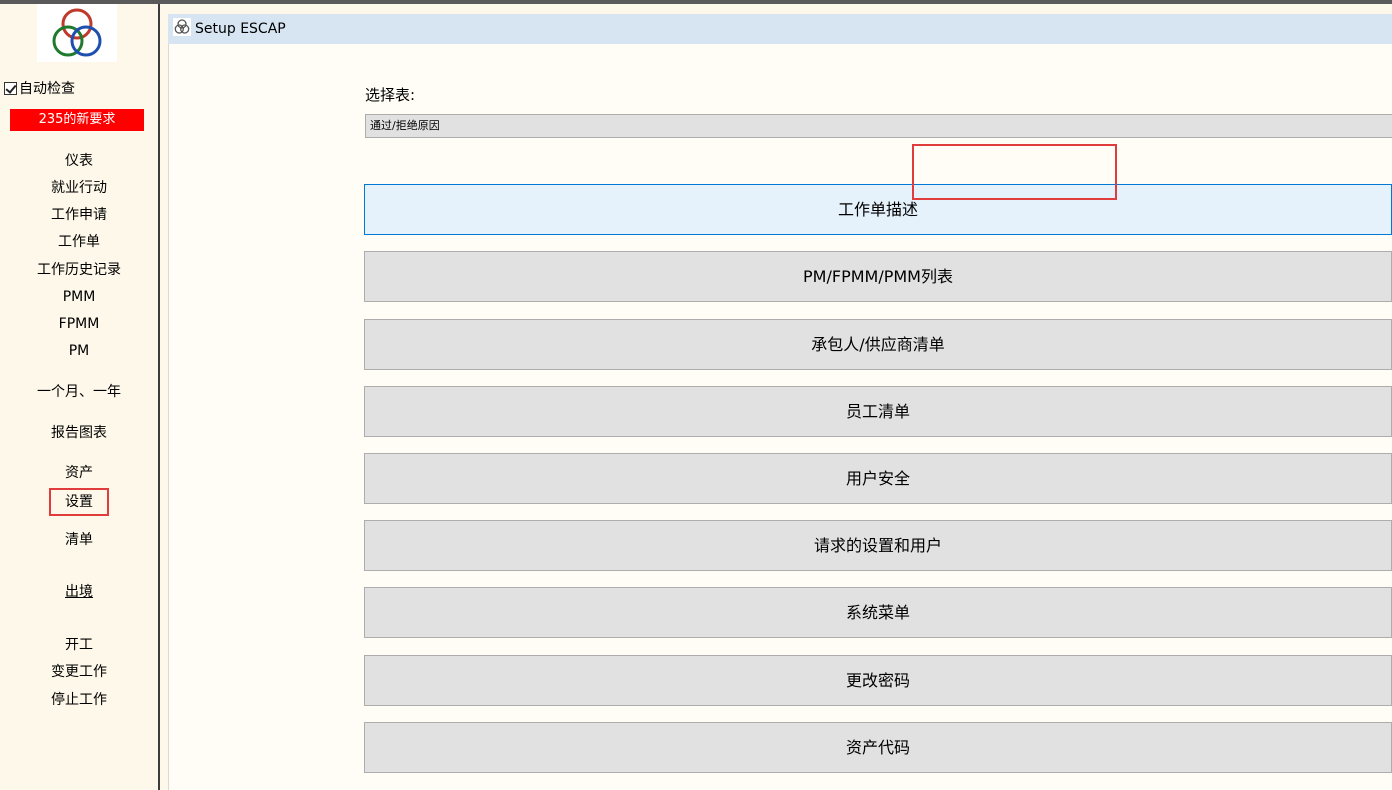 The width and height of the screenshot is (1392, 790). I want to click on auto-check-label: 自动检查, so click(47, 89).